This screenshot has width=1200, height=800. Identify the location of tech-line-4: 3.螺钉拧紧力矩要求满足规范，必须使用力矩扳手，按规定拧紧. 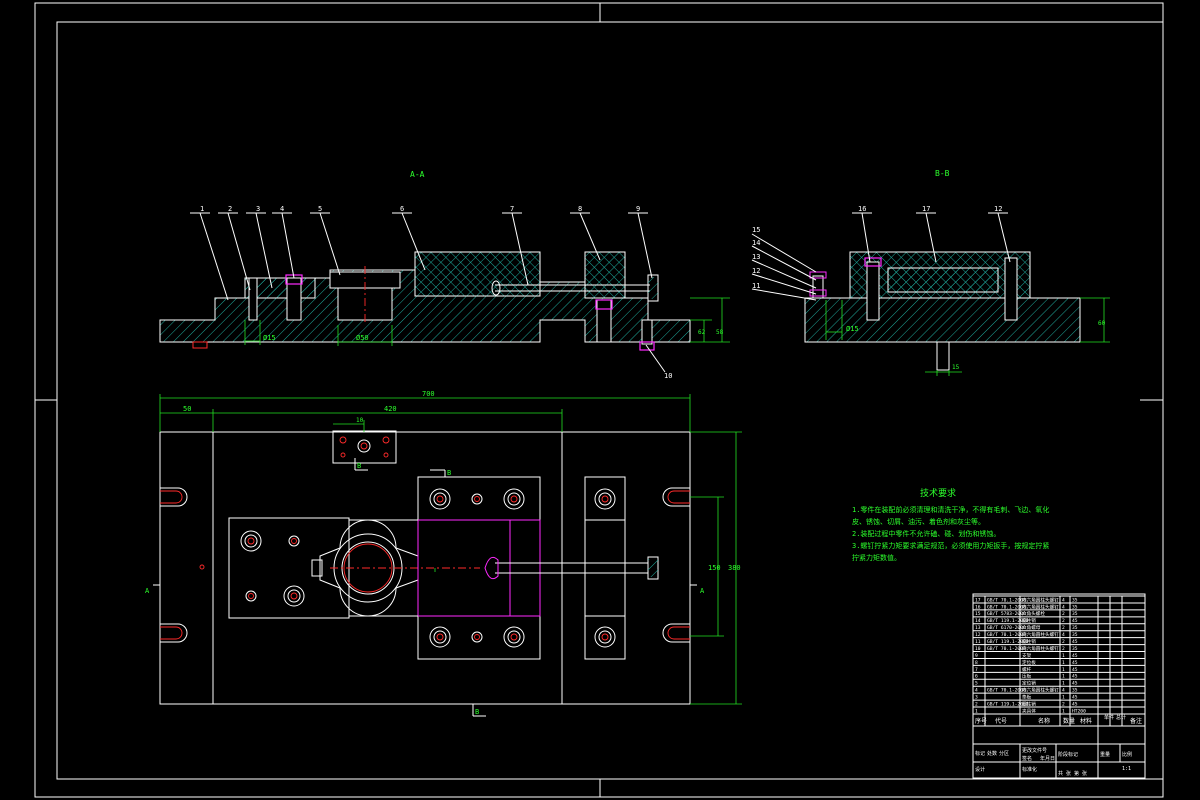
(950, 545).